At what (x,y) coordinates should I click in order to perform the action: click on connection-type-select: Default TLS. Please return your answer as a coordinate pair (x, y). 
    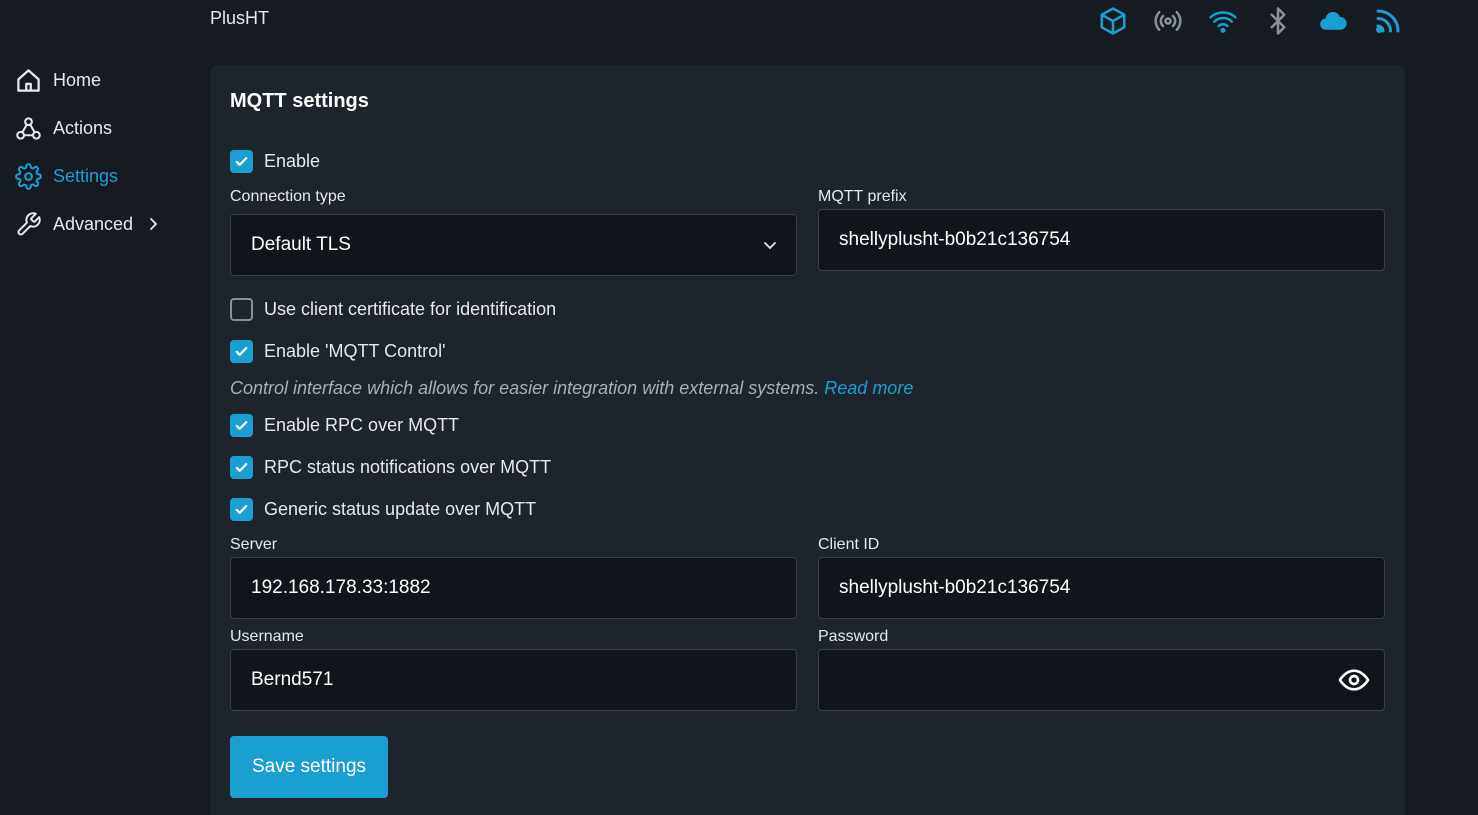
    Looking at the image, I should click on (513, 245).